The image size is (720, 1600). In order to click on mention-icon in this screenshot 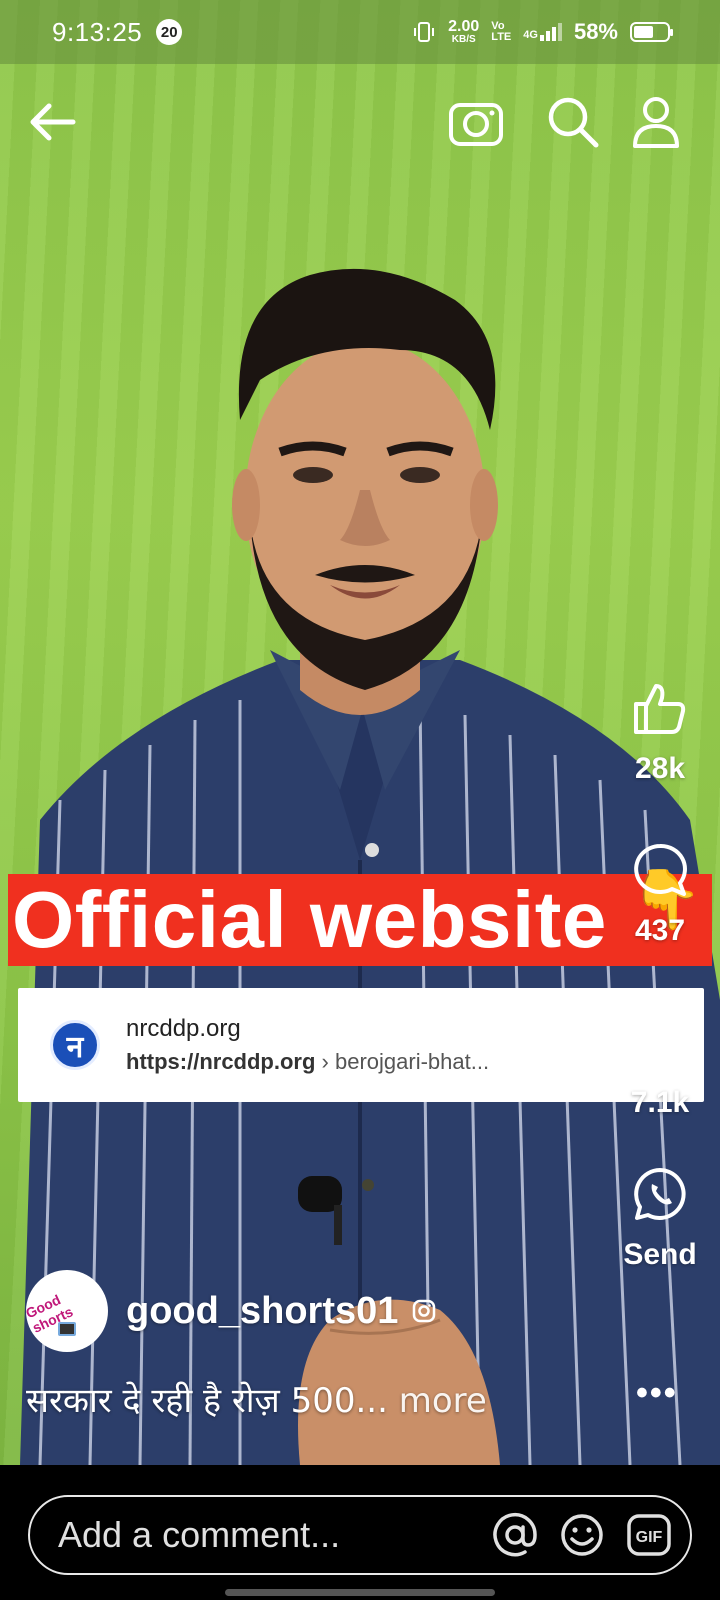, I will do `click(515, 1535)`.